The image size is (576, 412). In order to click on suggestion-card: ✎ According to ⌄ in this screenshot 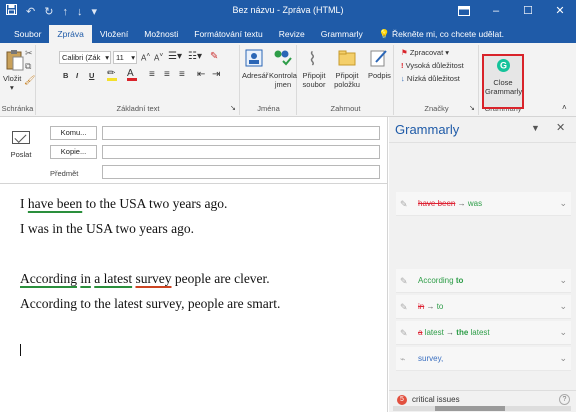, I will do `click(483, 281)`.